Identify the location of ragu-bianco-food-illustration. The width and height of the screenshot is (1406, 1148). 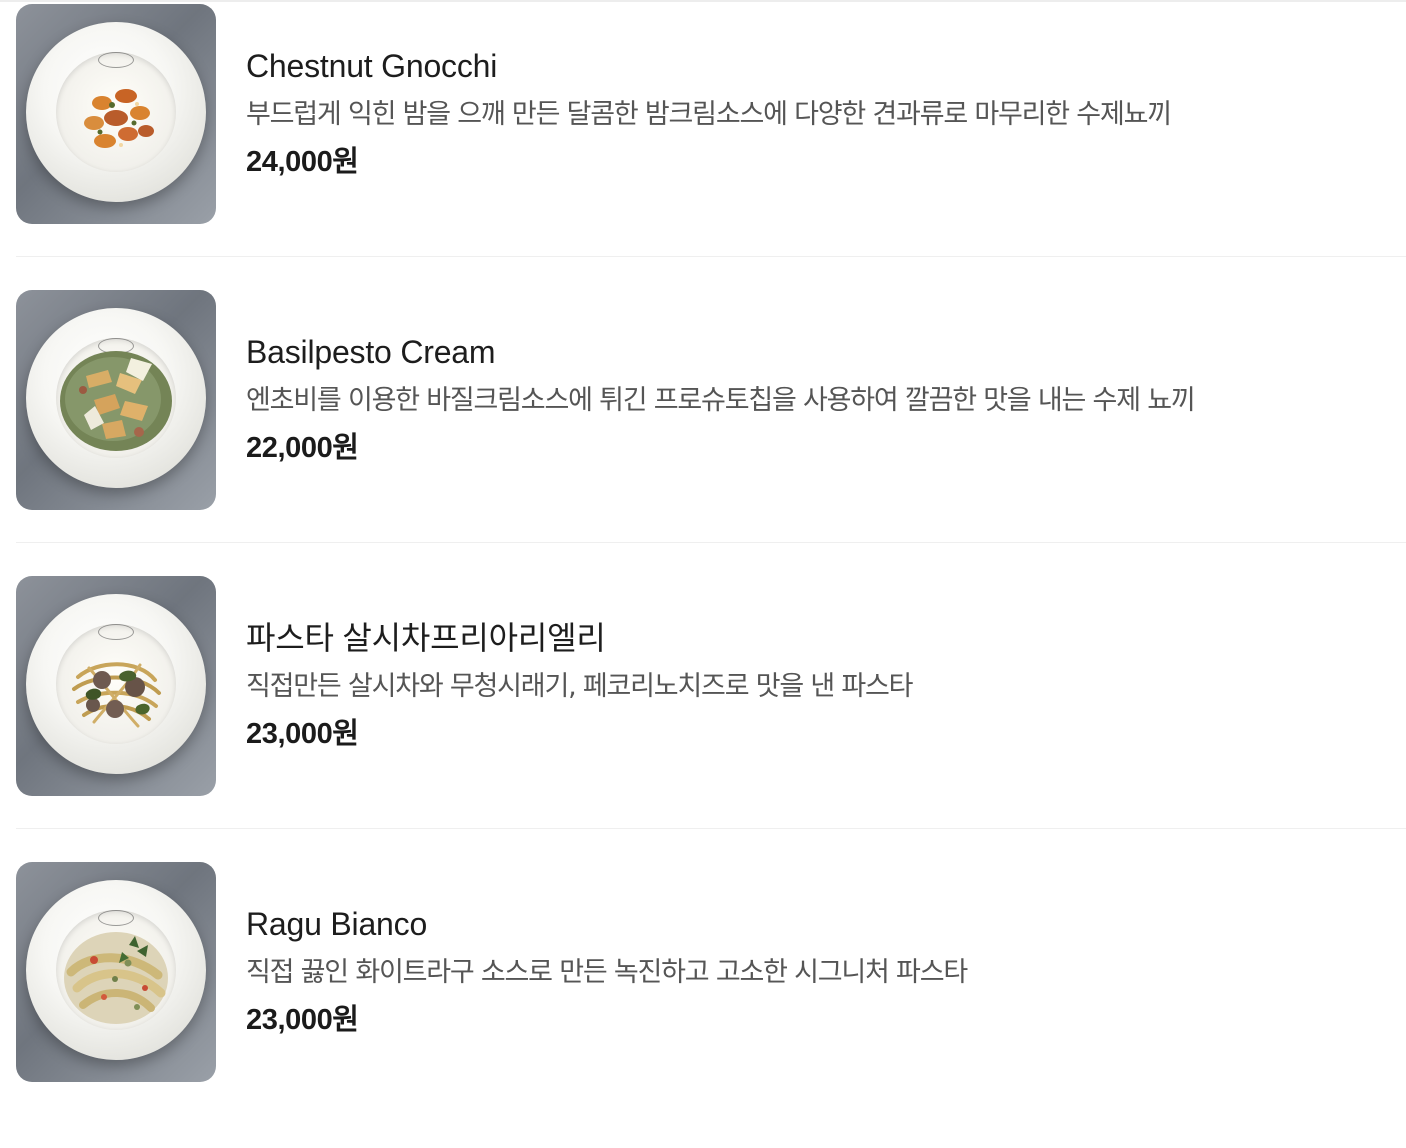
(116, 978).